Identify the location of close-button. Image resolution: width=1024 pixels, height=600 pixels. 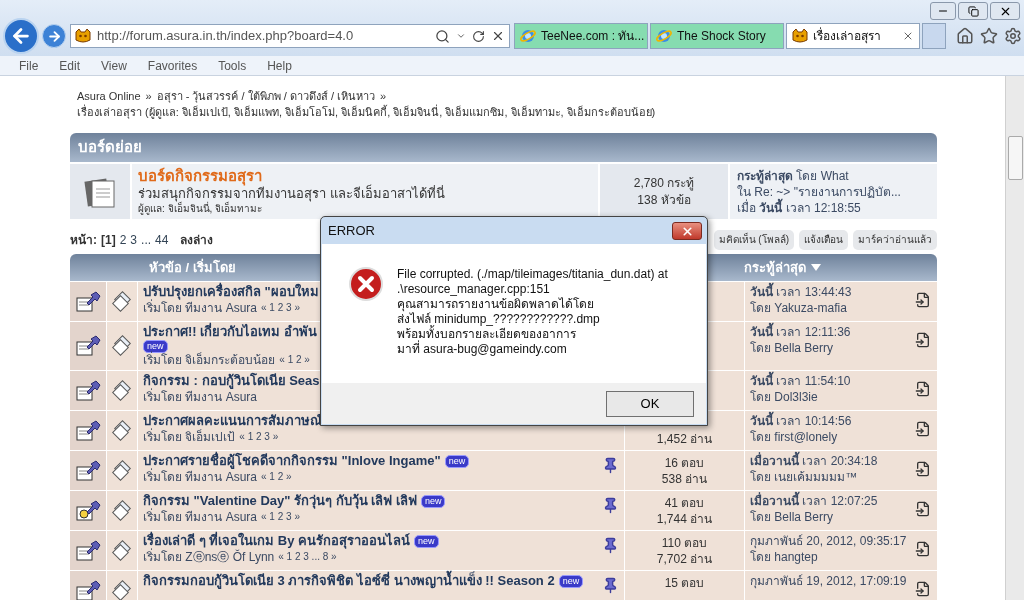
(1005, 11).